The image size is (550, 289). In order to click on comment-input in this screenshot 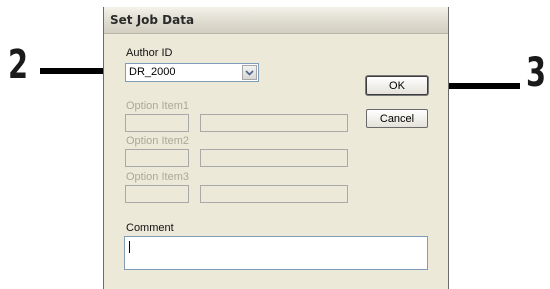, I will do `click(276, 253)`.